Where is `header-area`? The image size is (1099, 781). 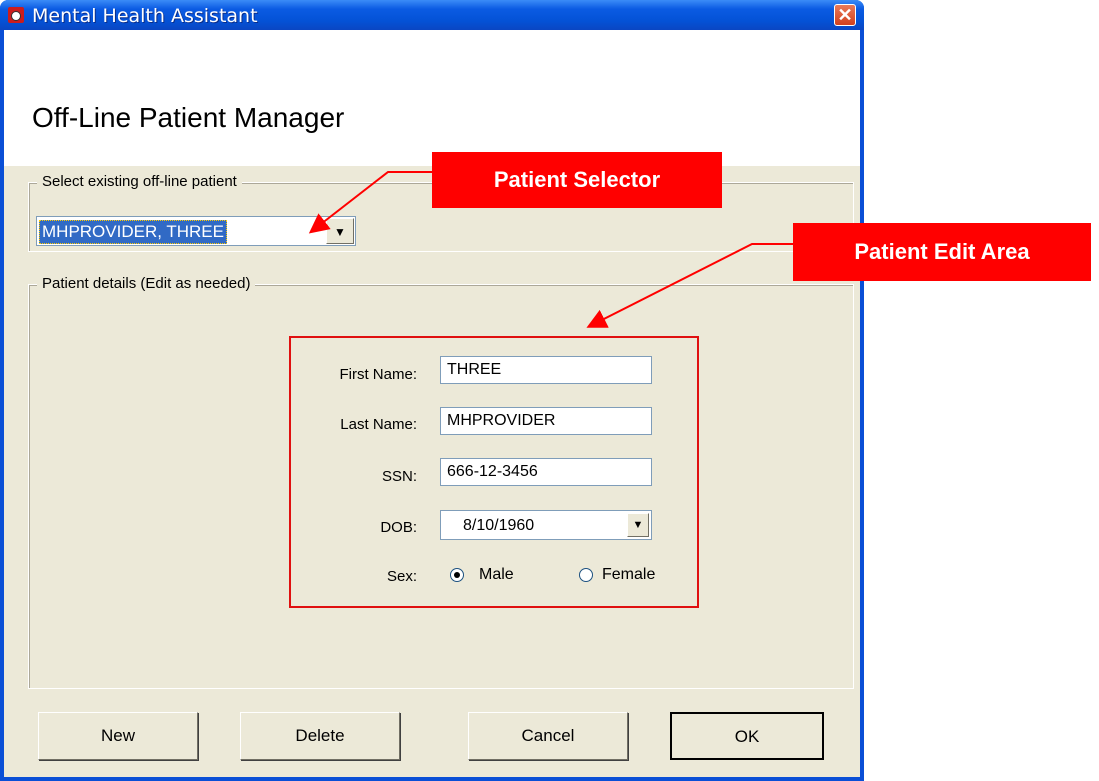 header-area is located at coordinates (432, 98).